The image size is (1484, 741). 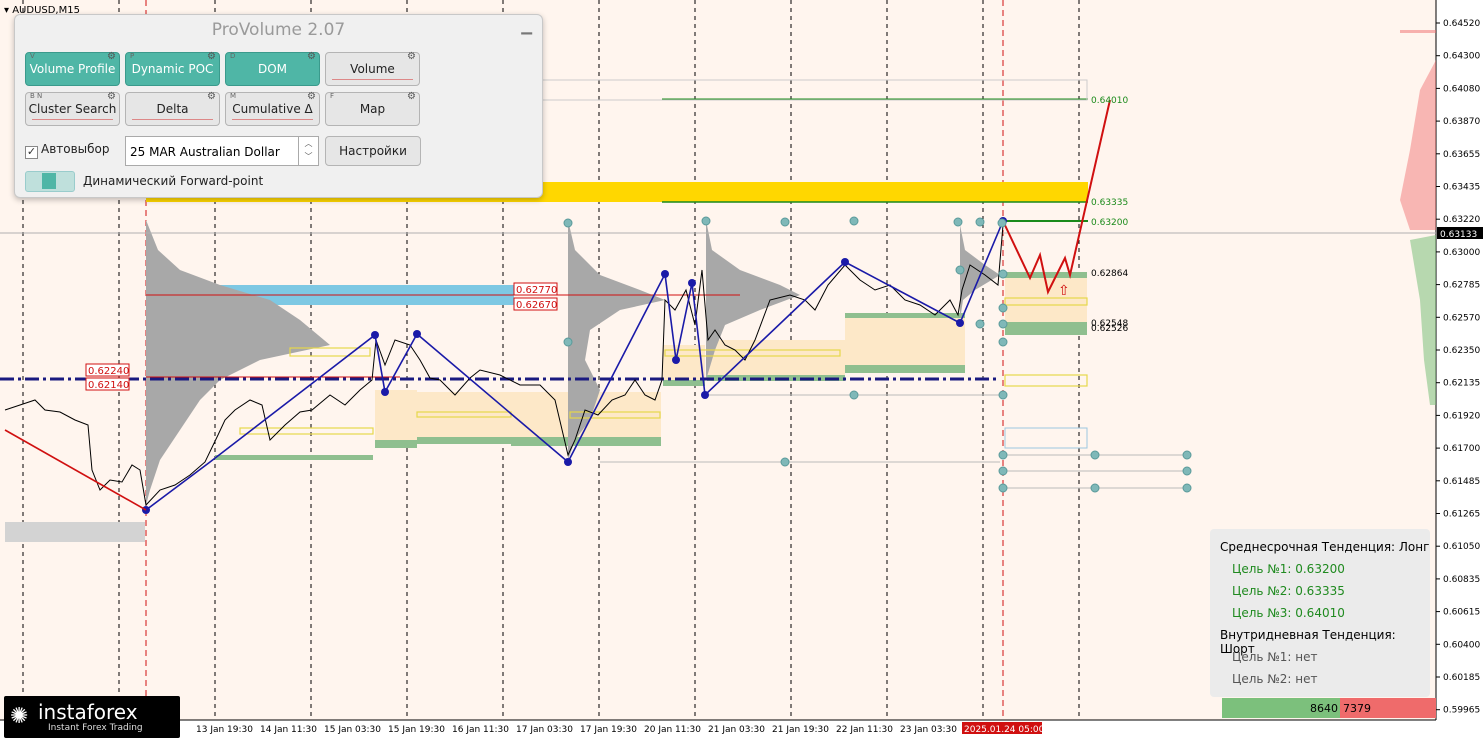 What do you see at coordinates (1109, 329) in the screenshot?
I see `level-62526: 0.62526` at bounding box center [1109, 329].